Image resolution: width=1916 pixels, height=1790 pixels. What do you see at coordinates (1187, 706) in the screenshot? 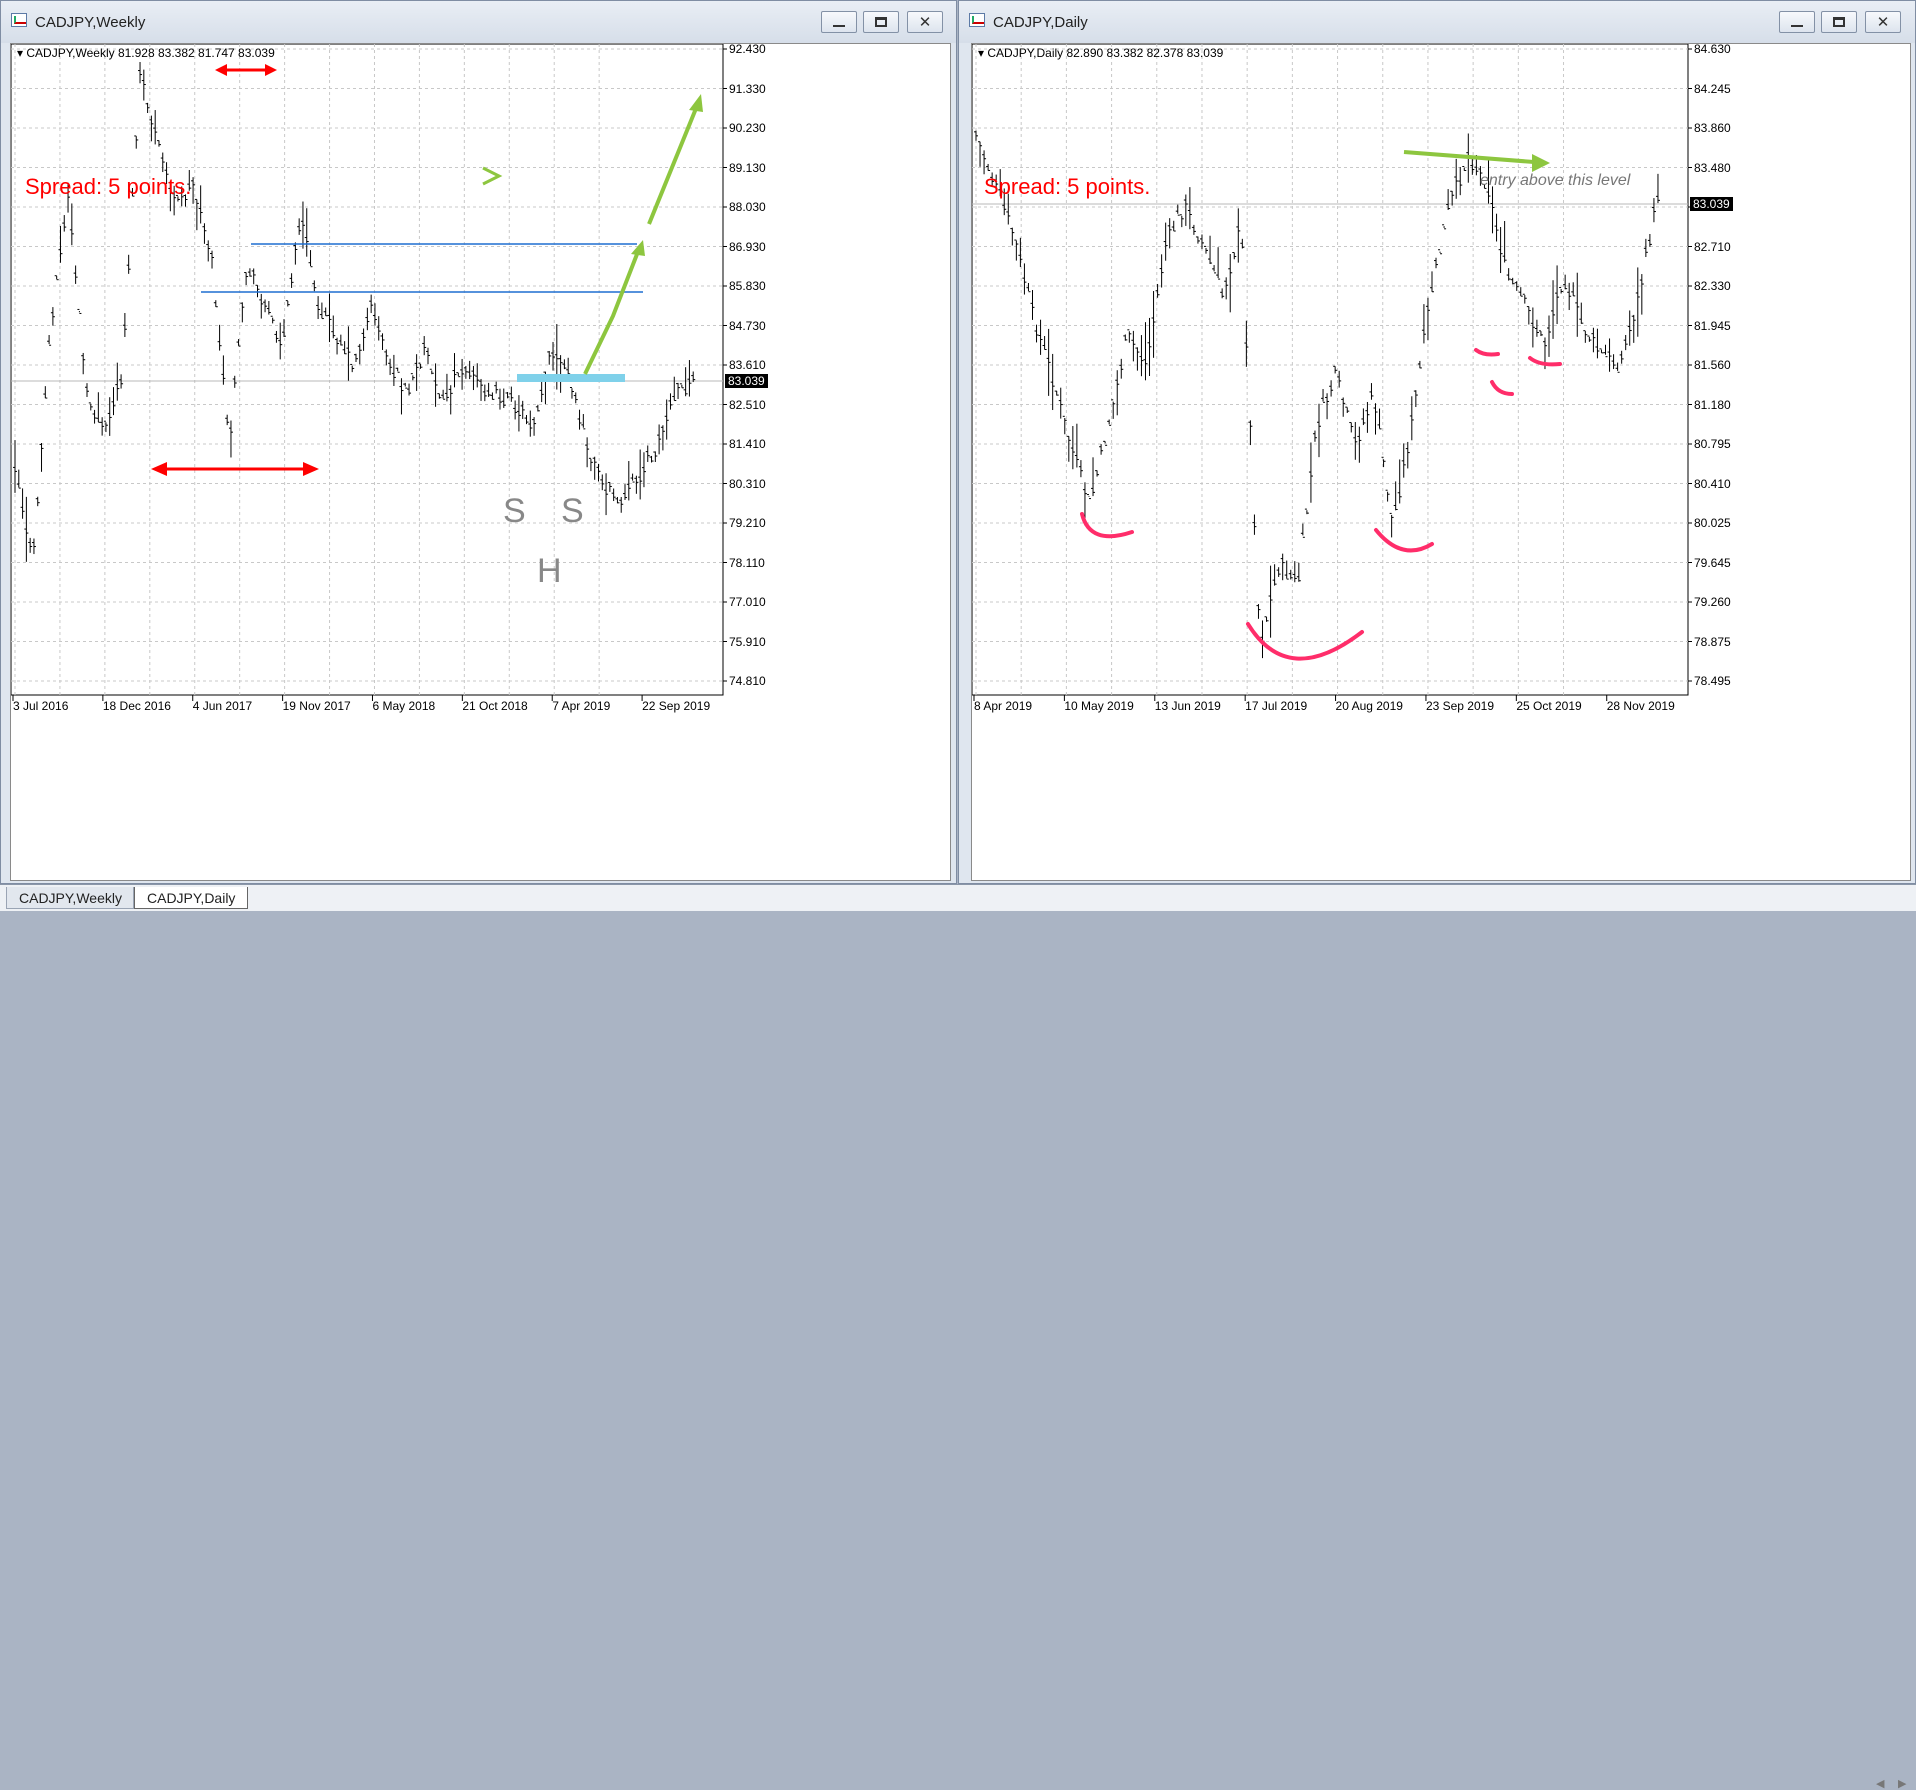
I see `date-axis-label: 13 Jun 2019` at bounding box center [1187, 706].